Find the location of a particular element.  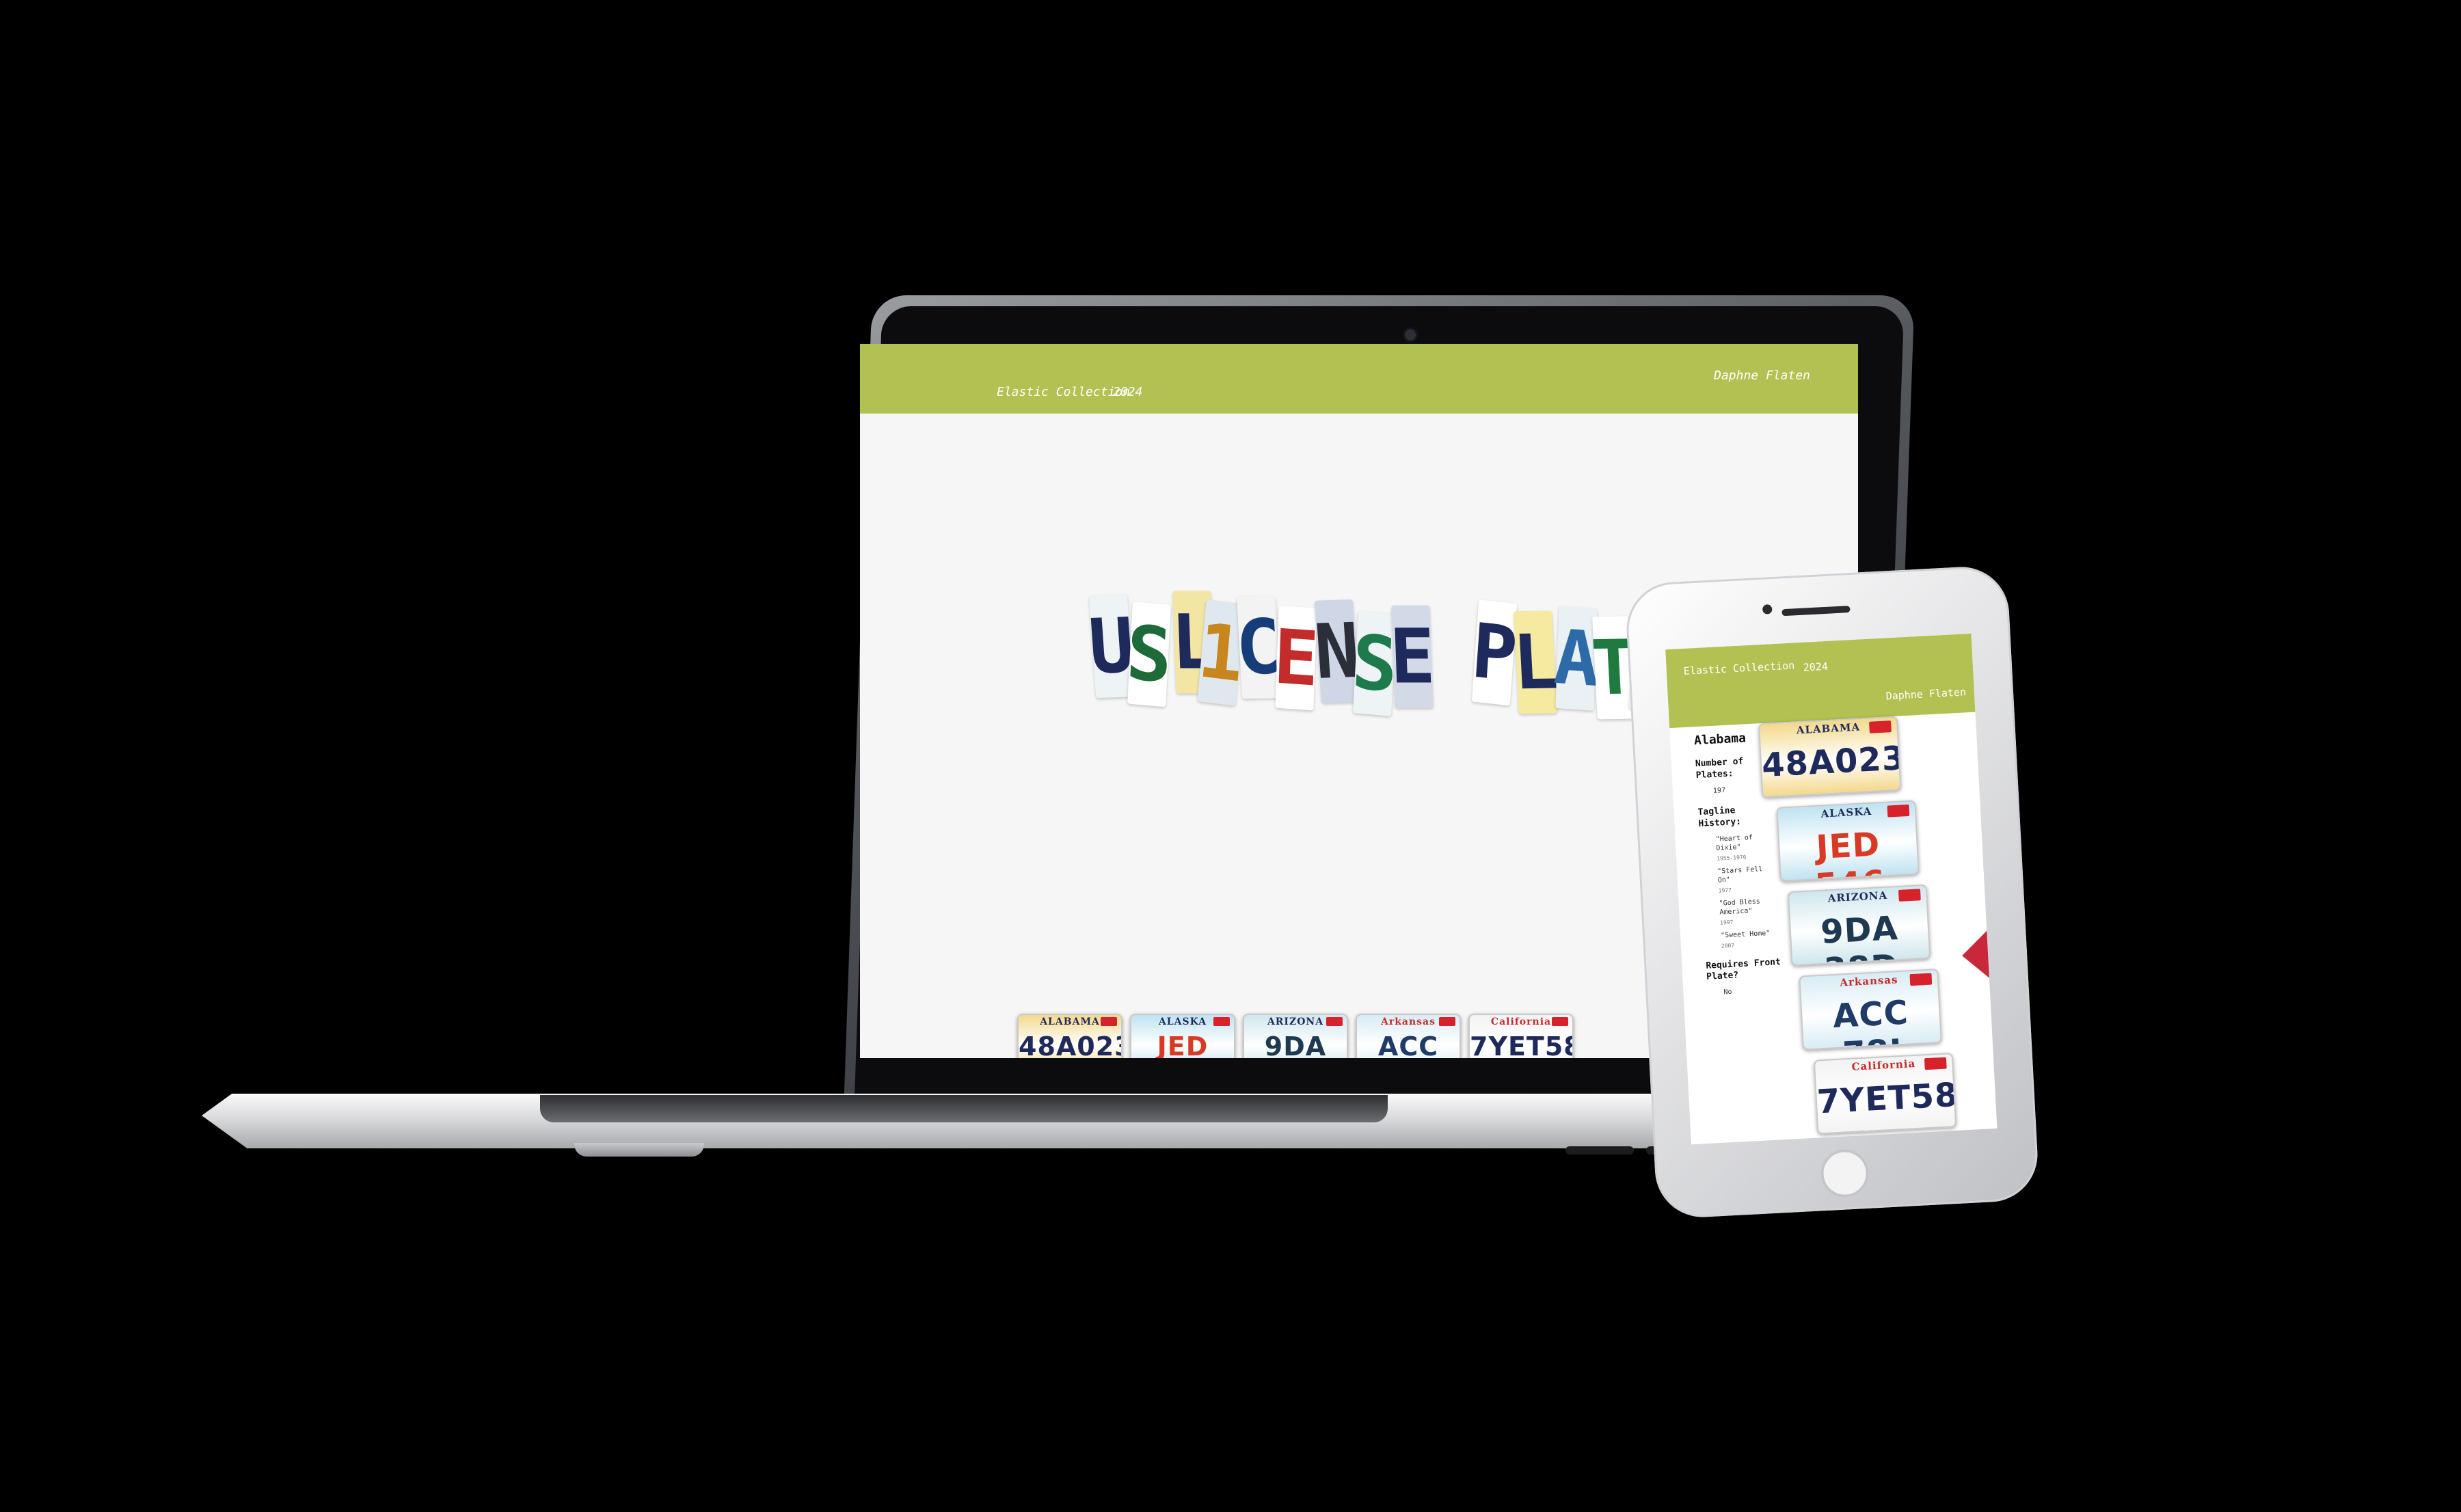

hero-title: USL1CENSEPLATES is located at coordinates (1399, 656).